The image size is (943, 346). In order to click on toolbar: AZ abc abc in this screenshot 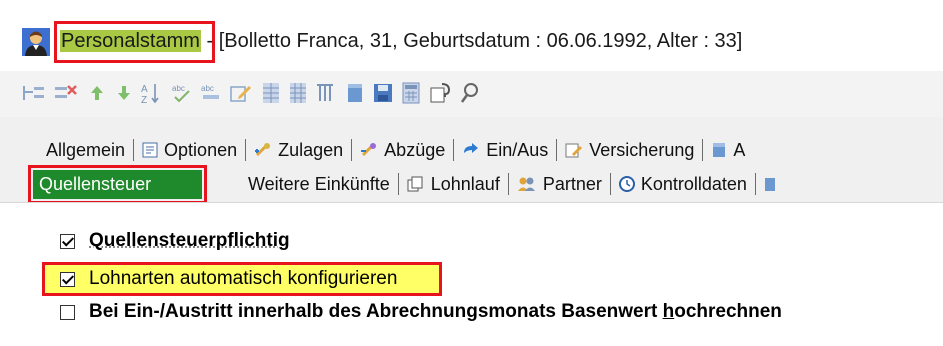, I will do `click(471, 94)`.